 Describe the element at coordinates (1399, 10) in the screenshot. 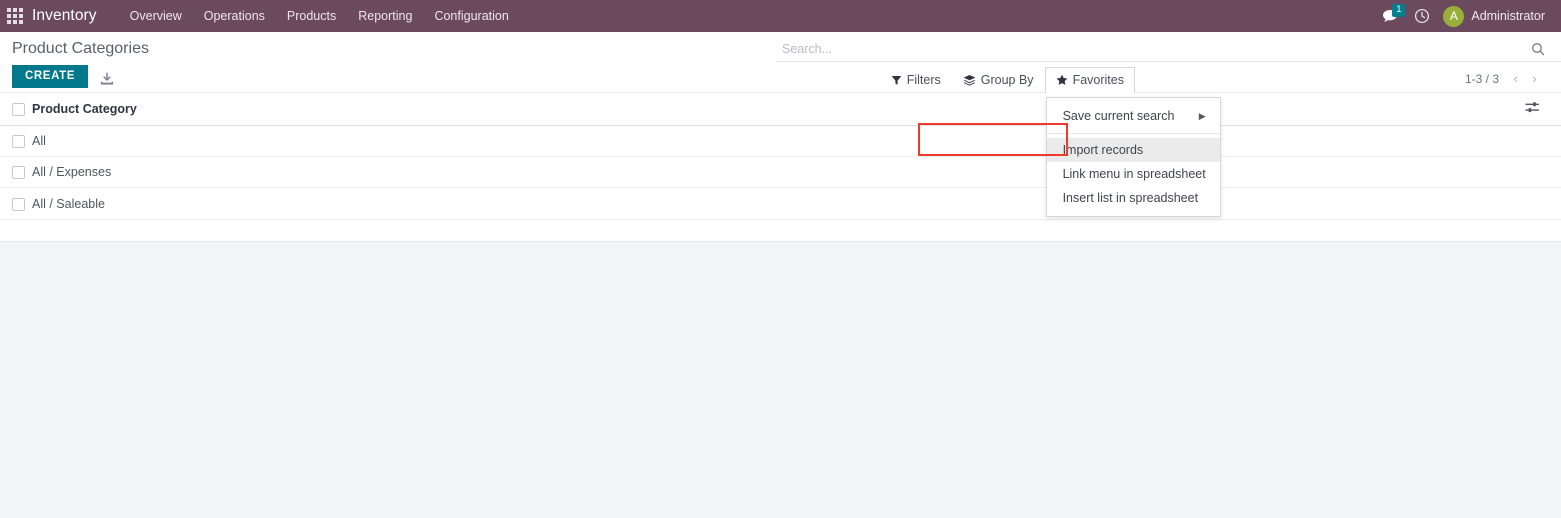

I see `messages-count-badge: 1` at that location.